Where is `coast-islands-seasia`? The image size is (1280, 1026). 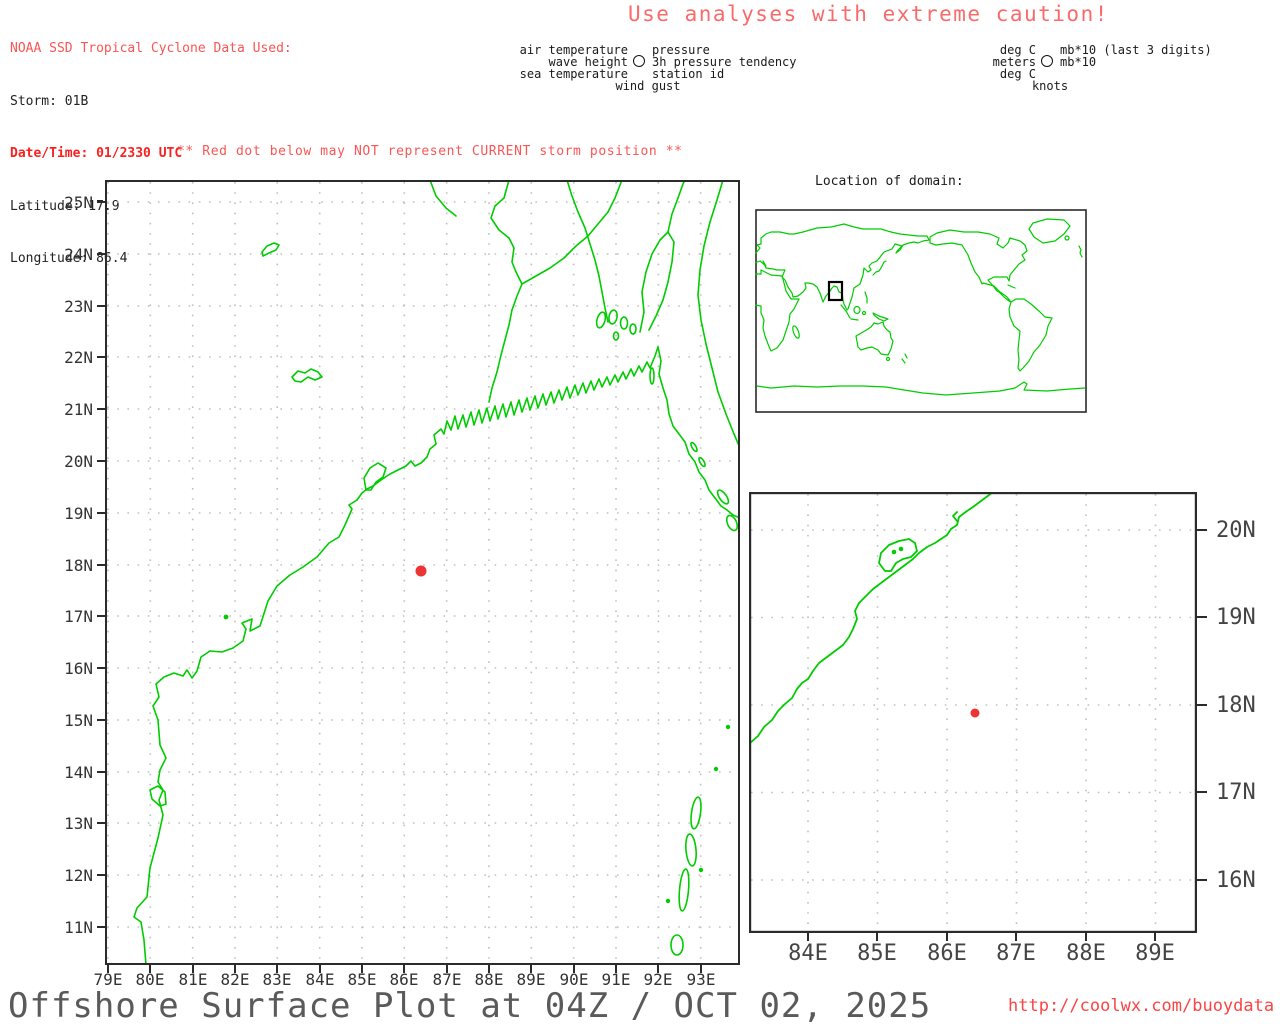 coast-islands-seasia is located at coordinates (874, 327).